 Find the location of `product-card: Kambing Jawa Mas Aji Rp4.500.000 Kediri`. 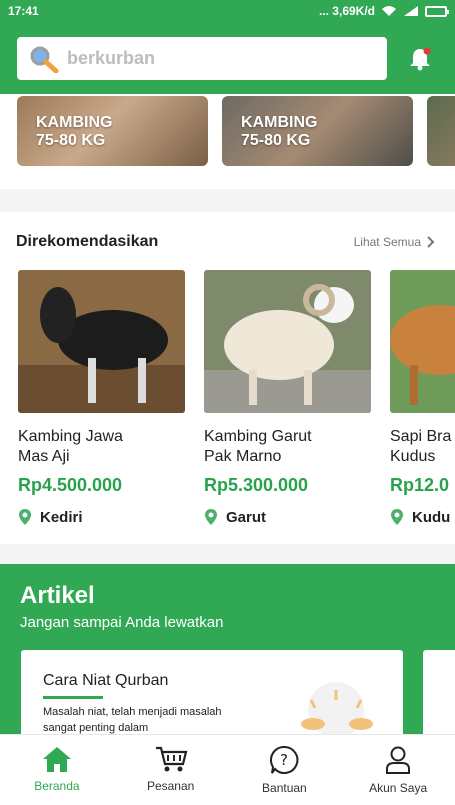

product-card: Kambing Jawa Mas Aji Rp4.500.000 Kediri is located at coordinates (101, 398).